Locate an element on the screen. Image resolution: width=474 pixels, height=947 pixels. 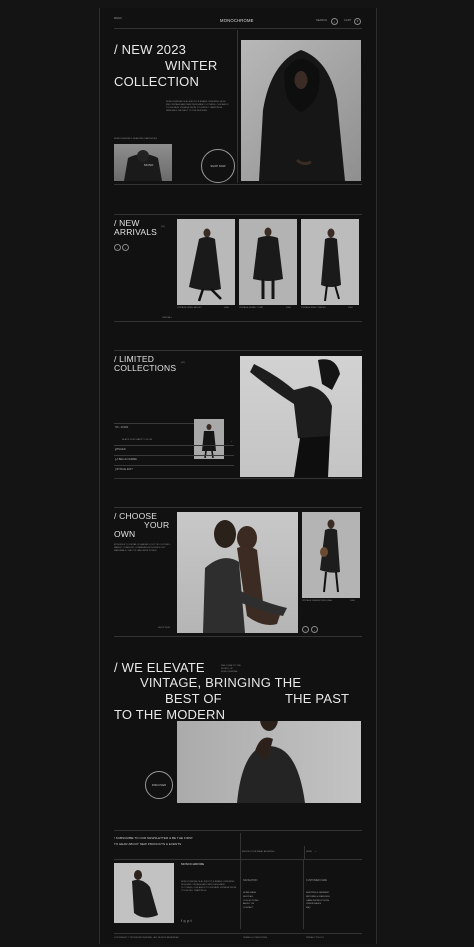
arrivals-bottom-rule is located at coordinates (238, 321).